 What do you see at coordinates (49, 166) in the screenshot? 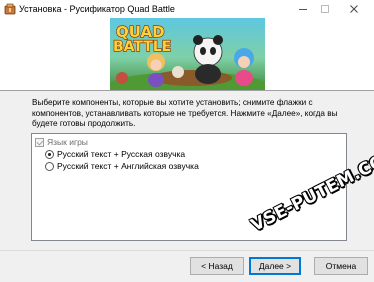
I see `option-radio` at bounding box center [49, 166].